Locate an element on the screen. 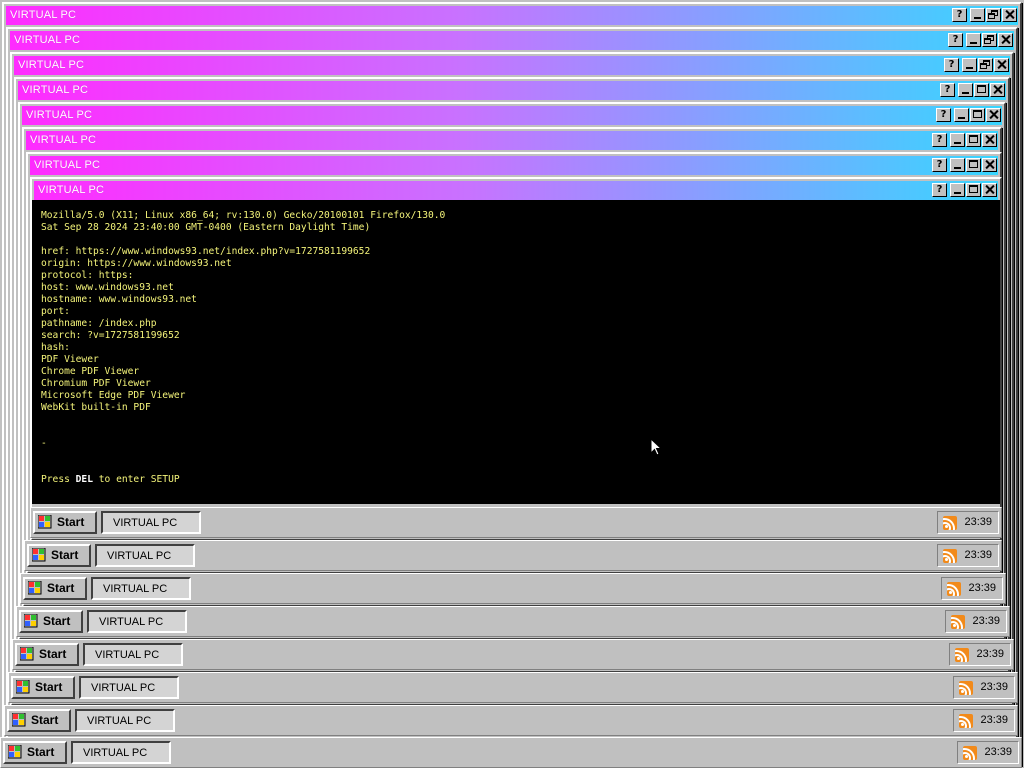 This screenshot has width=1024, height=768. taskbar-5: Start VIRTUAL PC 23:39 is located at coordinates (513, 621).